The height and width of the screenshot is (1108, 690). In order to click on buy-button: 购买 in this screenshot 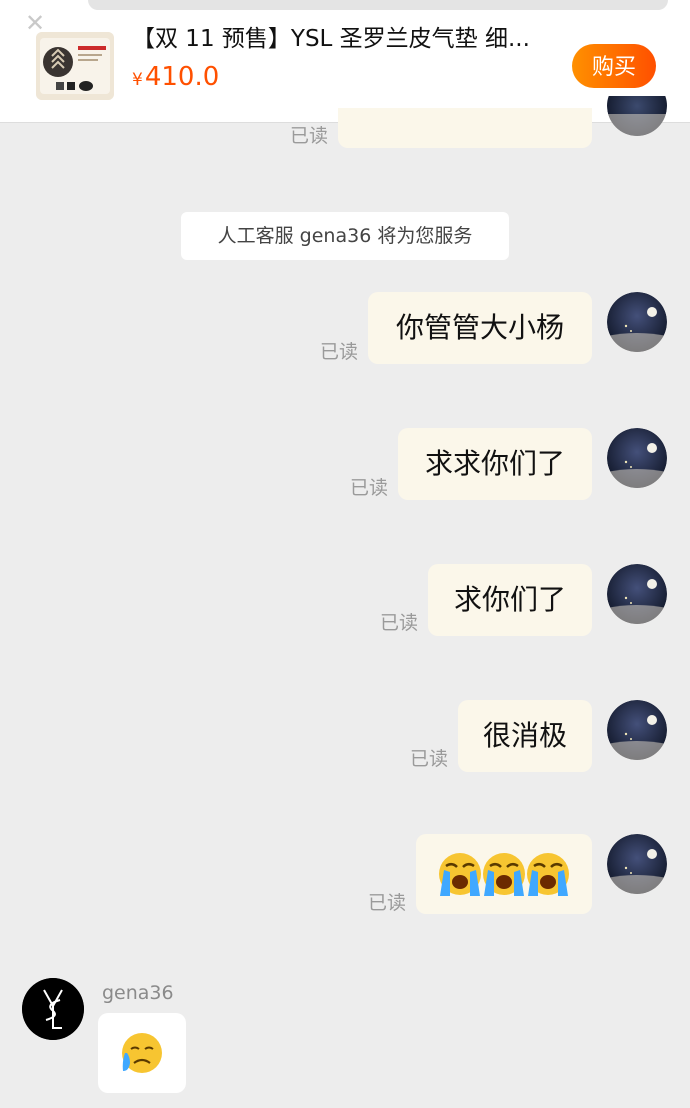, I will do `click(614, 66)`.